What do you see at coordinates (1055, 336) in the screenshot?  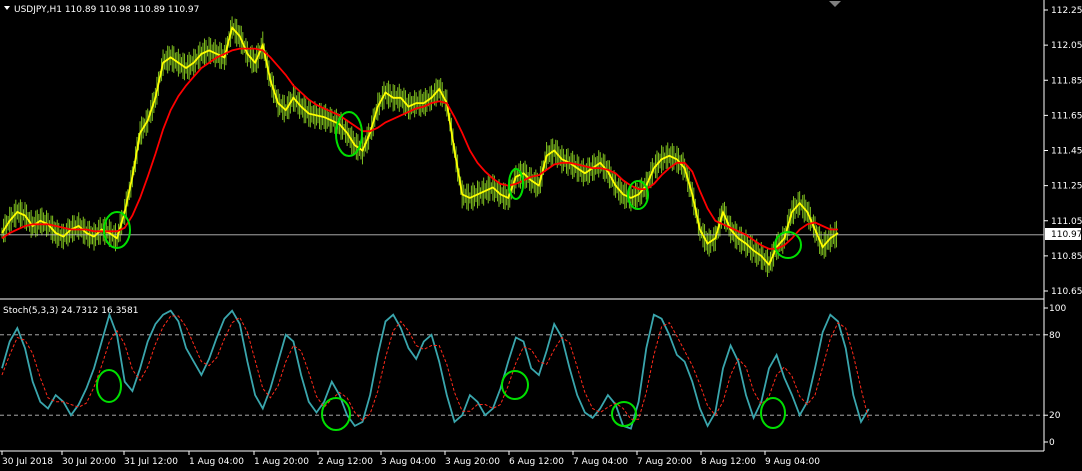 I see `stoch-tick-label: 80` at bounding box center [1055, 336].